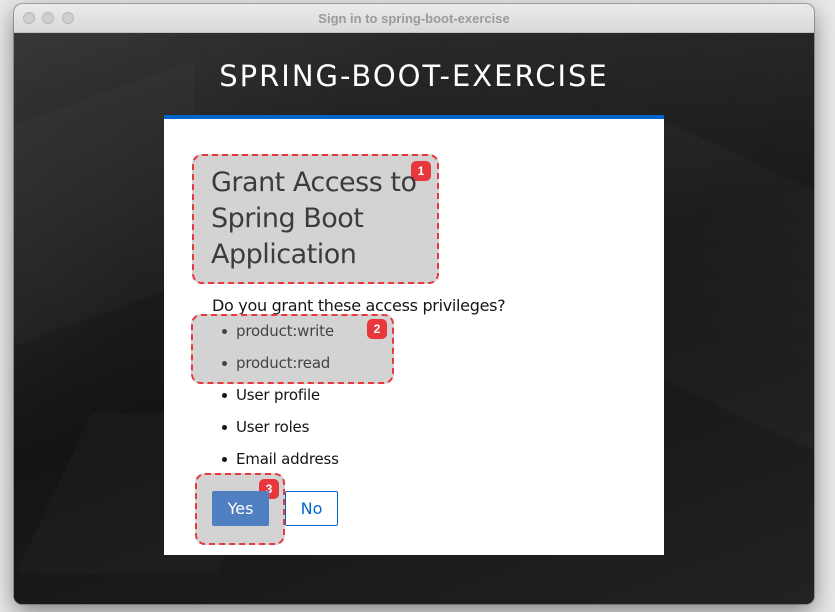 The width and height of the screenshot is (835, 612). I want to click on window-title: Sign in to spring-boot-exercise, so click(414, 18).